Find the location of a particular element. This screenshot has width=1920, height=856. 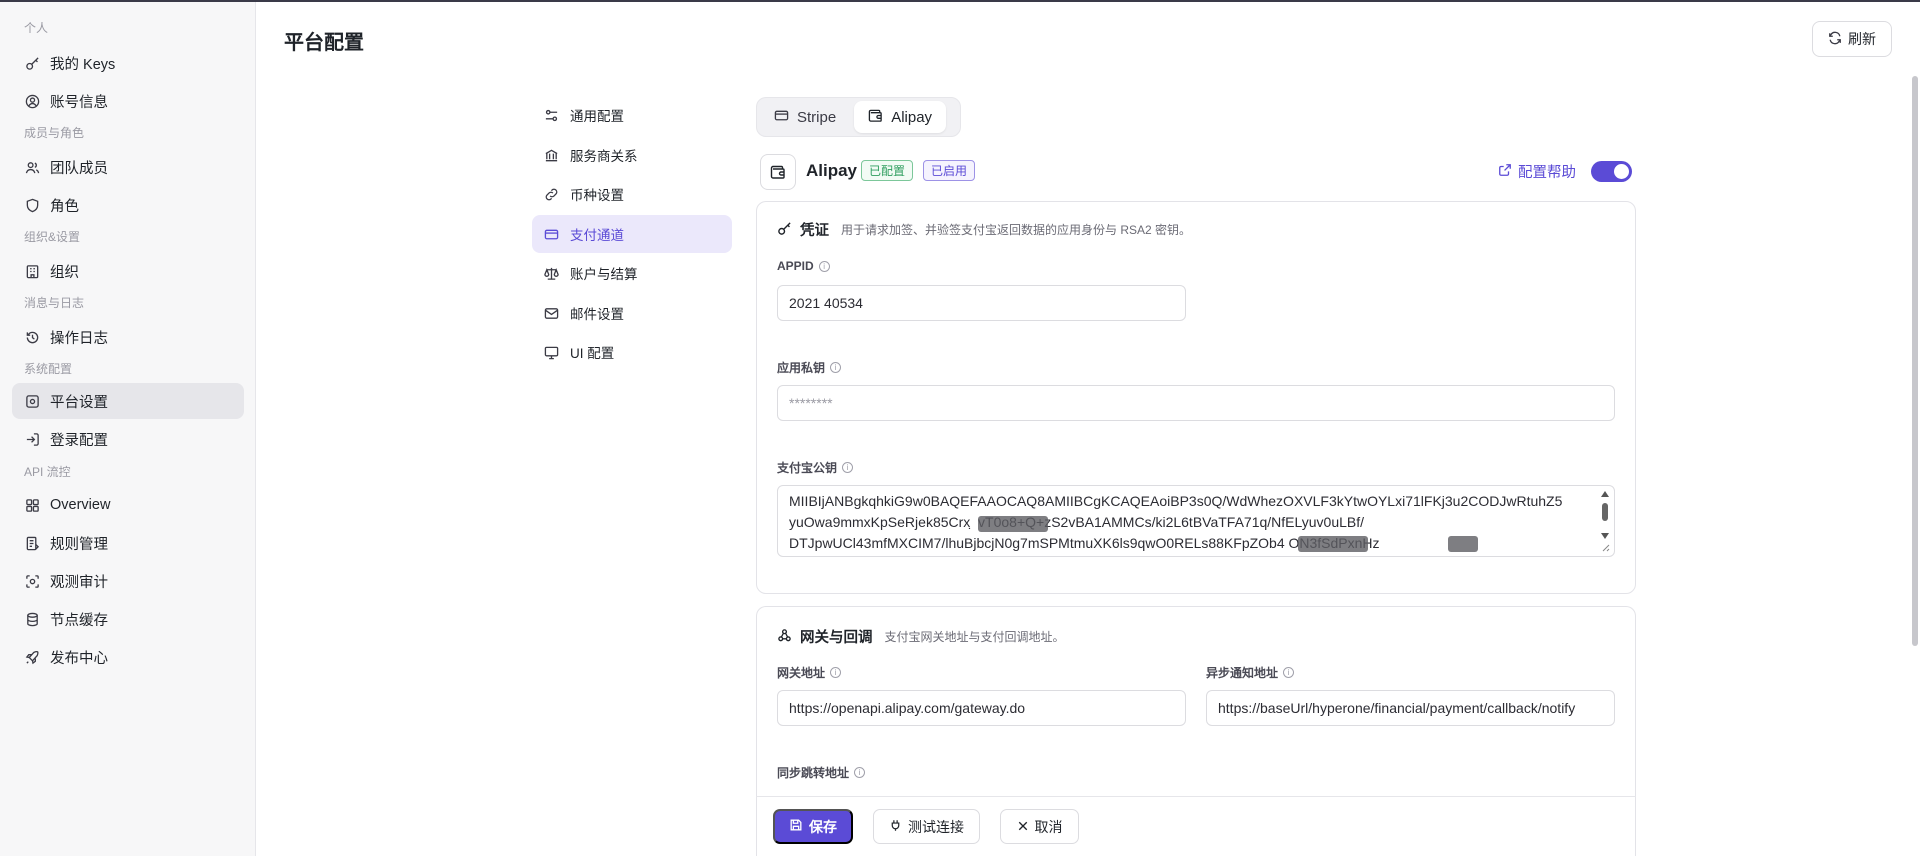

building-icon is located at coordinates (32, 271).